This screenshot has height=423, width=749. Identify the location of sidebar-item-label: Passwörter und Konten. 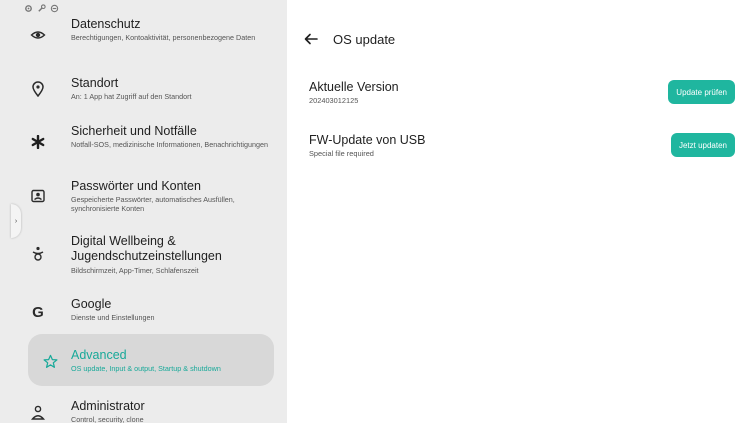
(136, 186).